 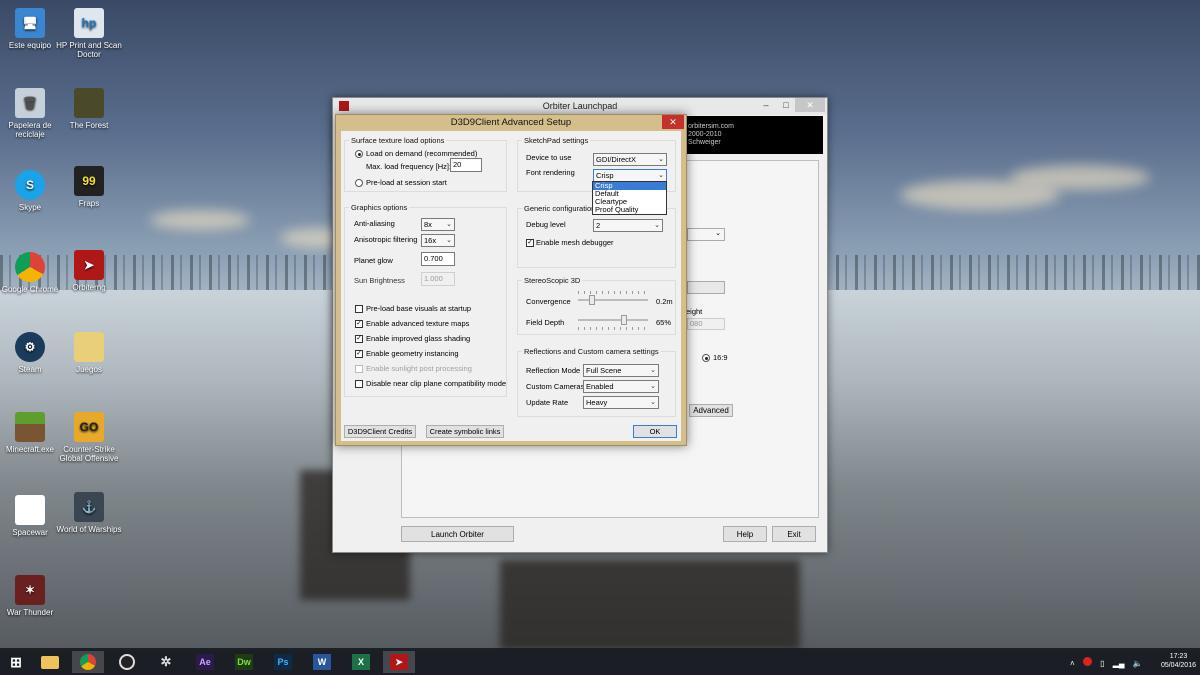 I want to click on taskbar-app-word: W, so click(x=322, y=662).